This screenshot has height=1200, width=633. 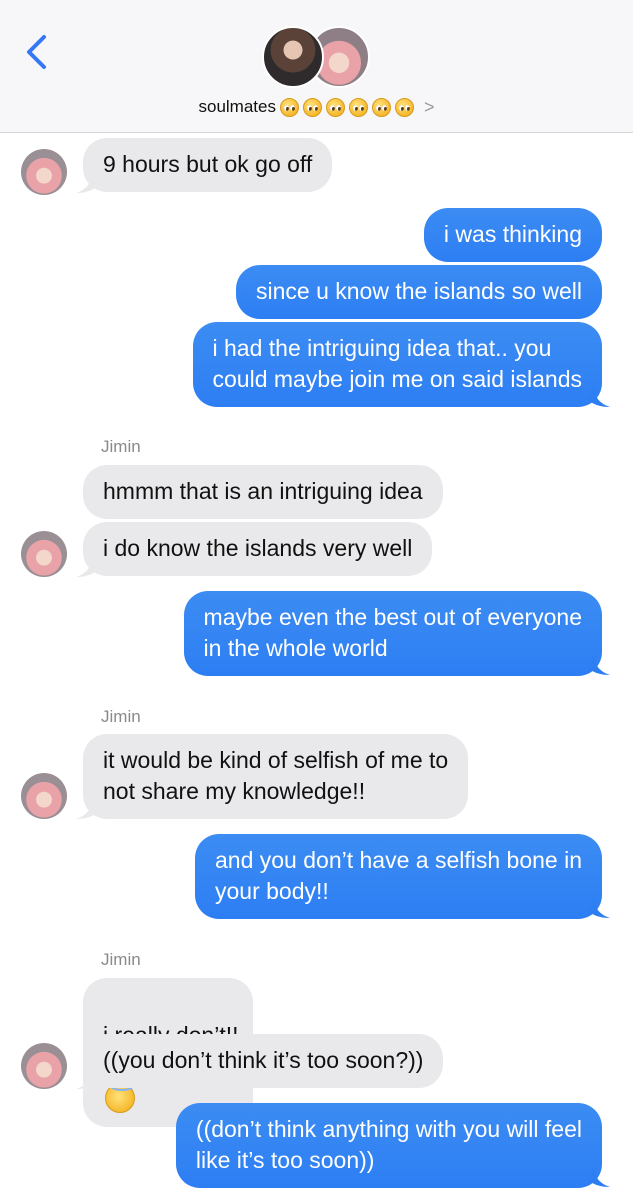 I want to click on message-bubble-incoming: hmmm that is an intriguing idea, so click(x=263, y=492).